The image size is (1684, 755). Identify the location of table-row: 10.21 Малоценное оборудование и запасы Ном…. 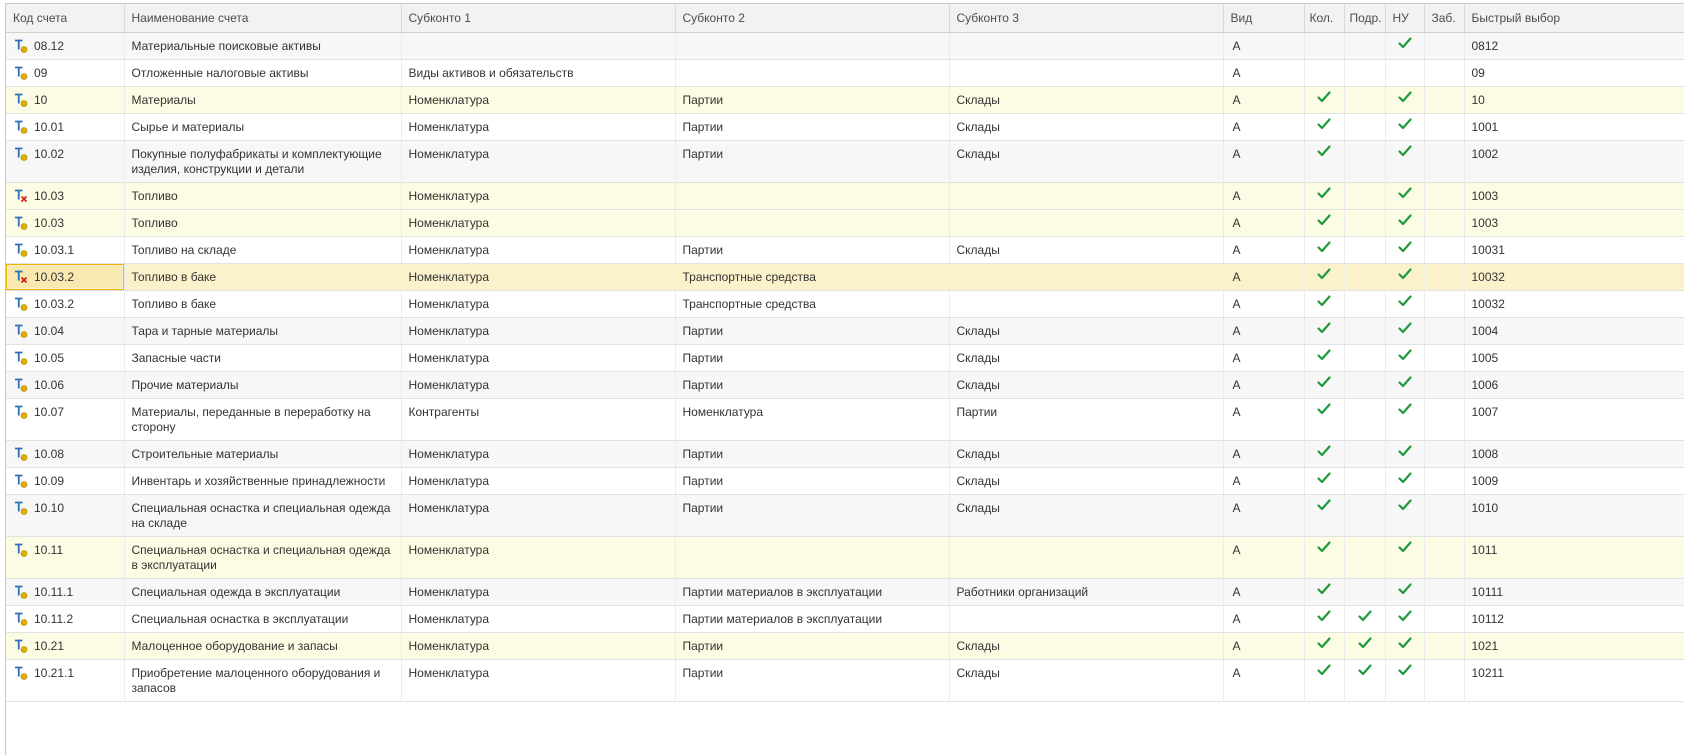
(845, 646).